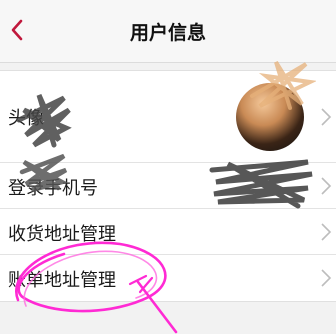 This screenshot has width=336, height=334. Describe the element at coordinates (26, 118) in the screenshot. I see `avatar-label: 头像` at that location.